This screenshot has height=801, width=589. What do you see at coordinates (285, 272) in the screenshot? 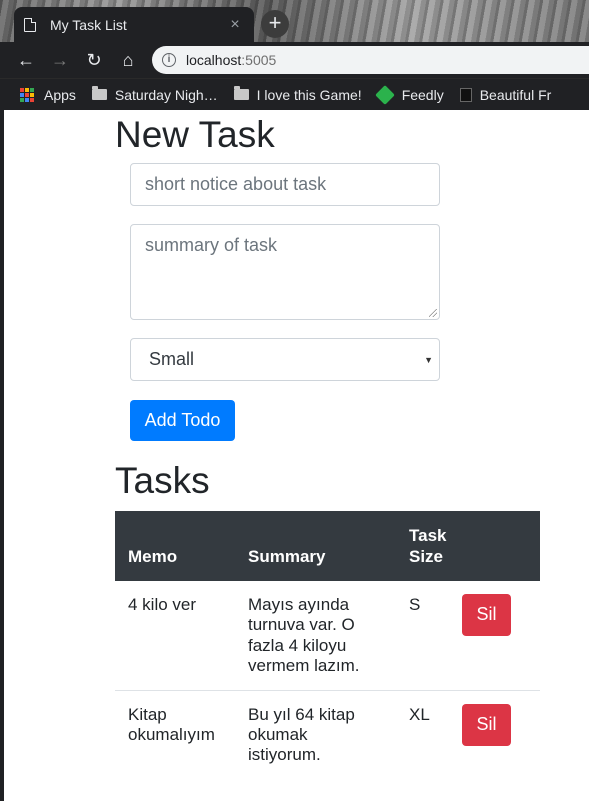
I see `summary-textarea: summary of task` at bounding box center [285, 272].